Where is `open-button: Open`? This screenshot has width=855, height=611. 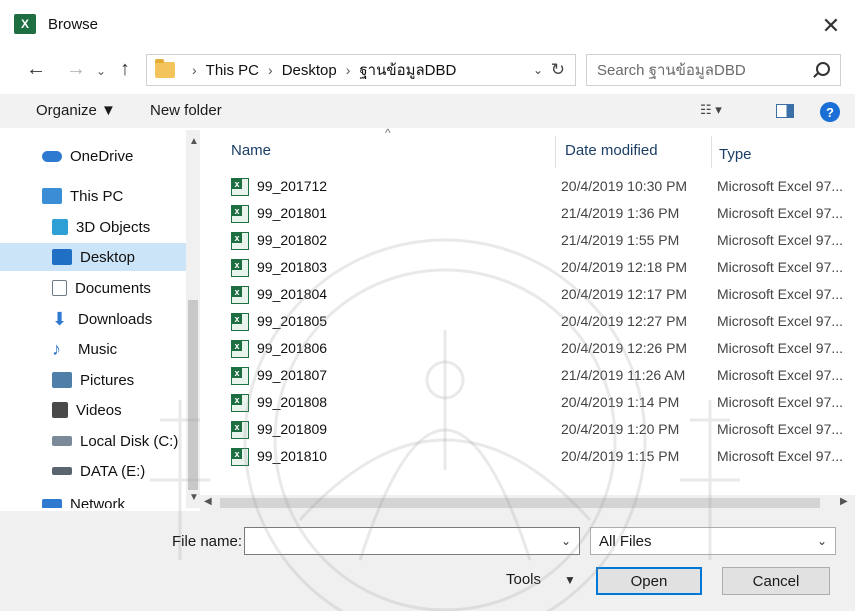 open-button: Open is located at coordinates (649, 581).